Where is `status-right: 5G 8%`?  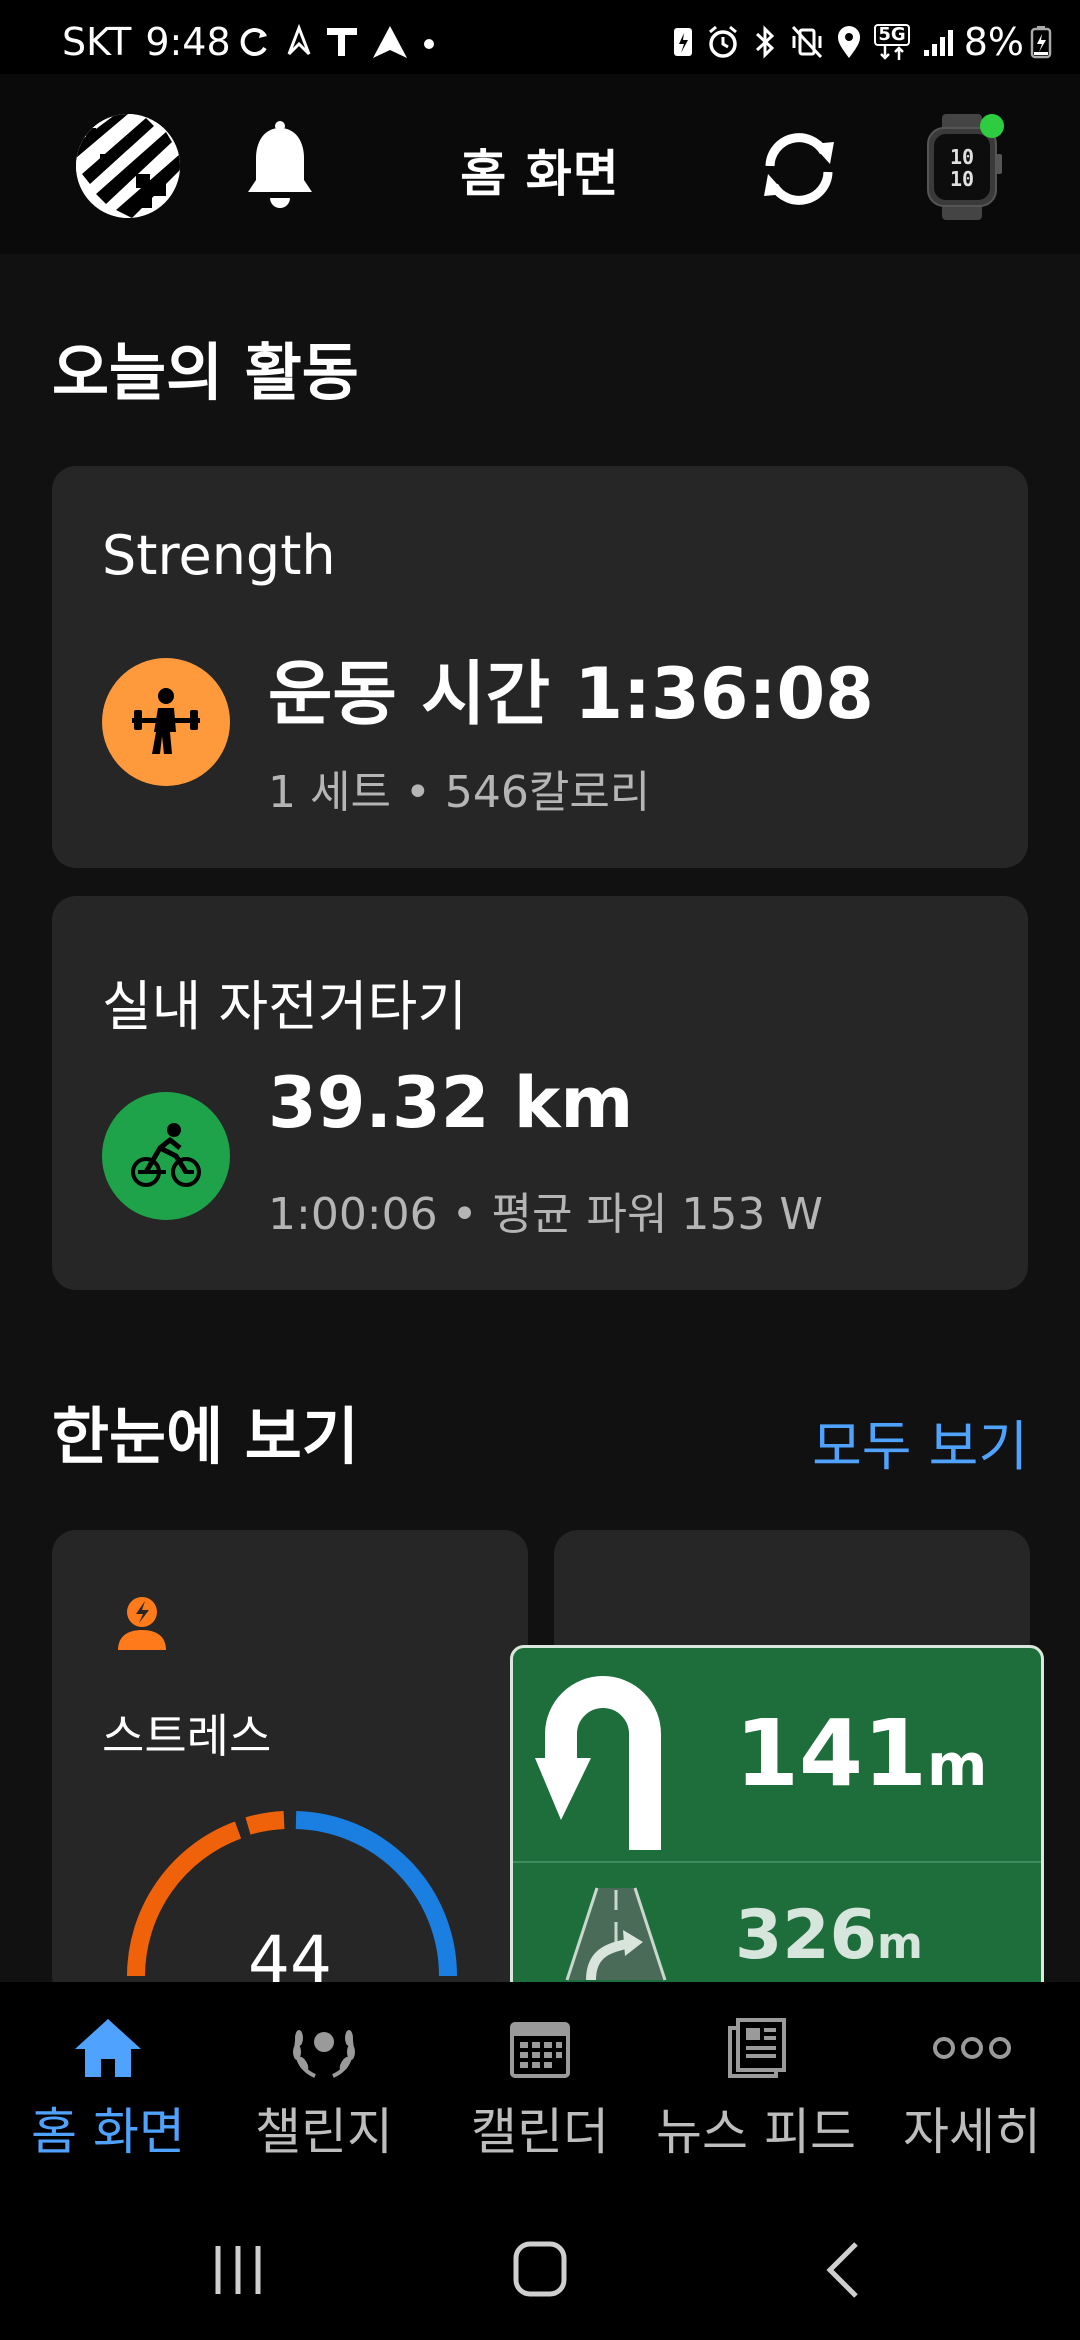 status-right: 5G 8% is located at coordinates (862, 42).